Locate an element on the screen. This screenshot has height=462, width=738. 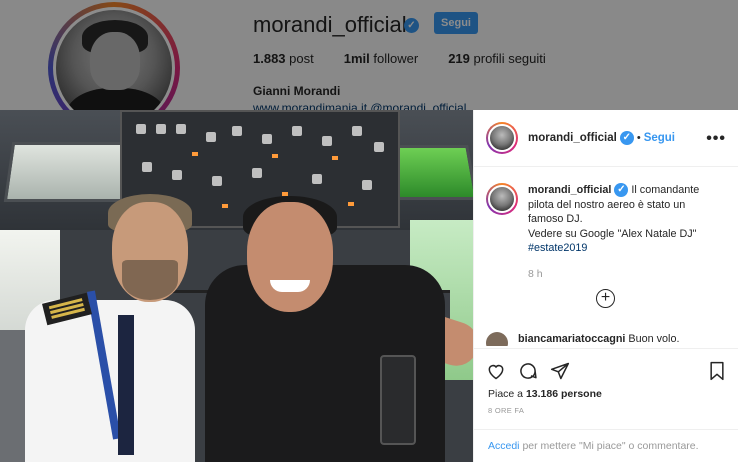
comment-body: Buon volo. is located at coordinates (654, 339).